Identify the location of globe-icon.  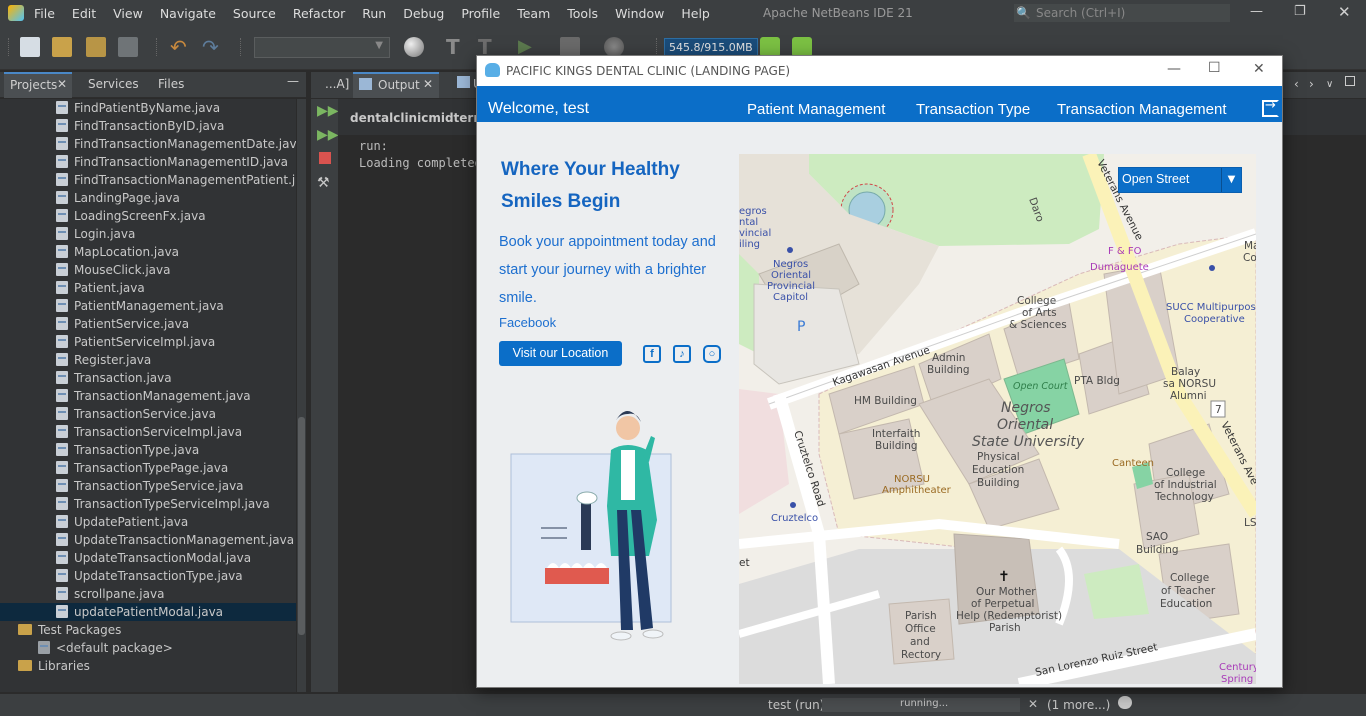
(414, 47).